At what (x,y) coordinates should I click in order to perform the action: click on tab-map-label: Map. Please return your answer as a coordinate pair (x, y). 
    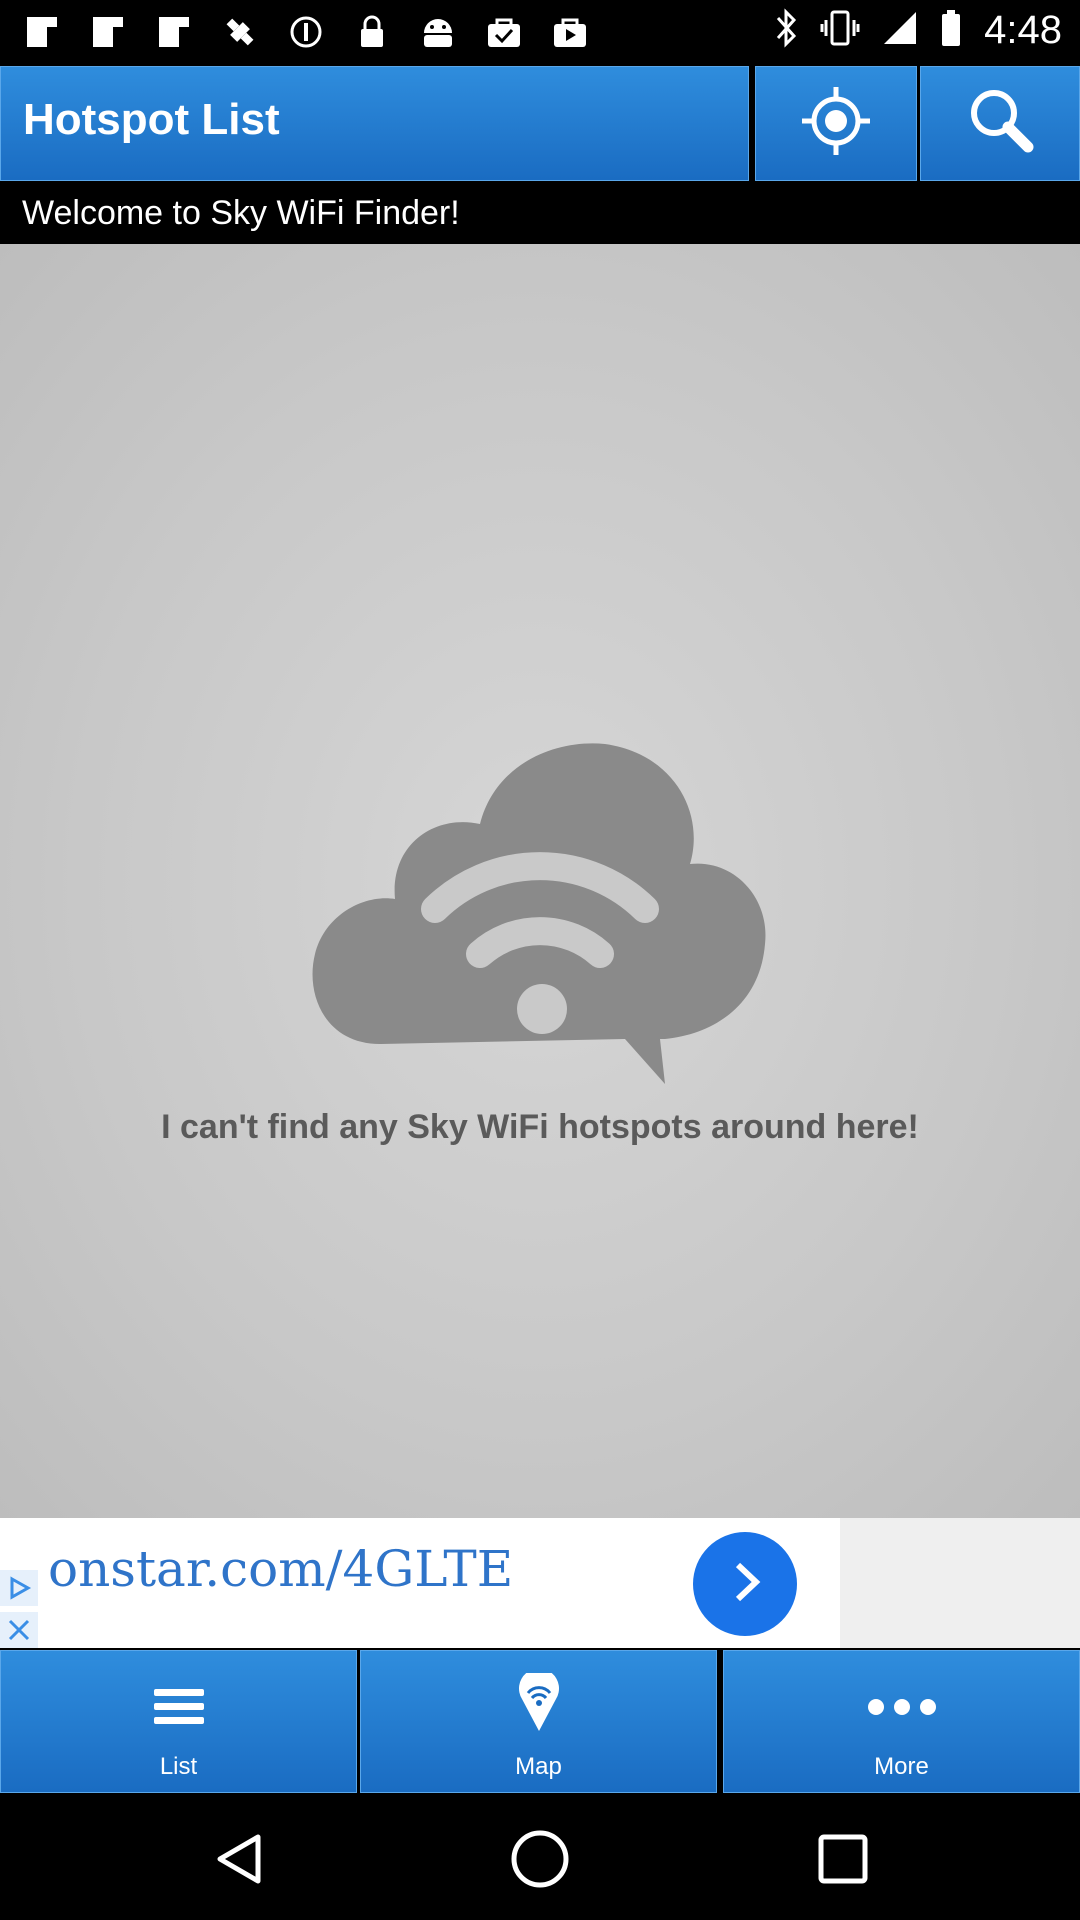
    Looking at the image, I should click on (538, 1766).